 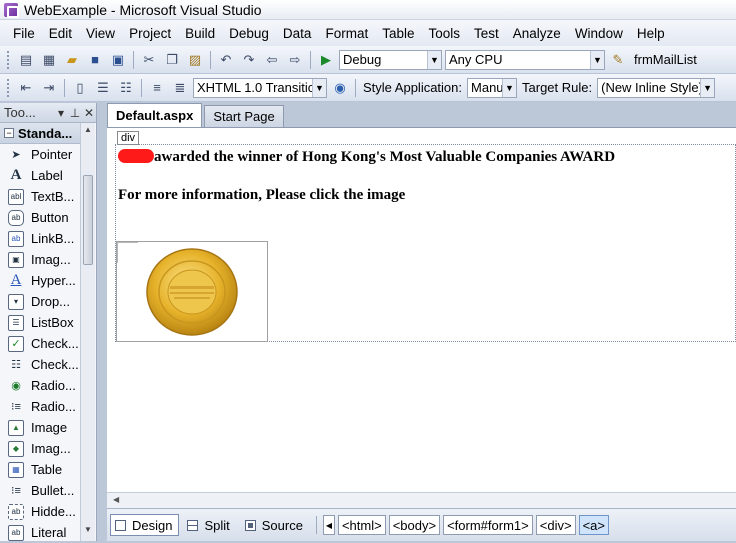 I want to click on toolbox-item-image: ▲ Image, so click(x=40, y=427).